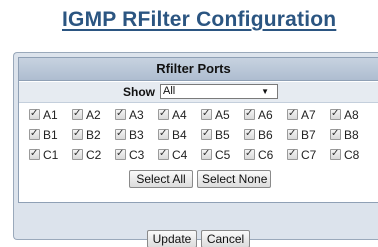  Describe the element at coordinates (161, 179) in the screenshot. I see `select-all-button: Select All` at that location.